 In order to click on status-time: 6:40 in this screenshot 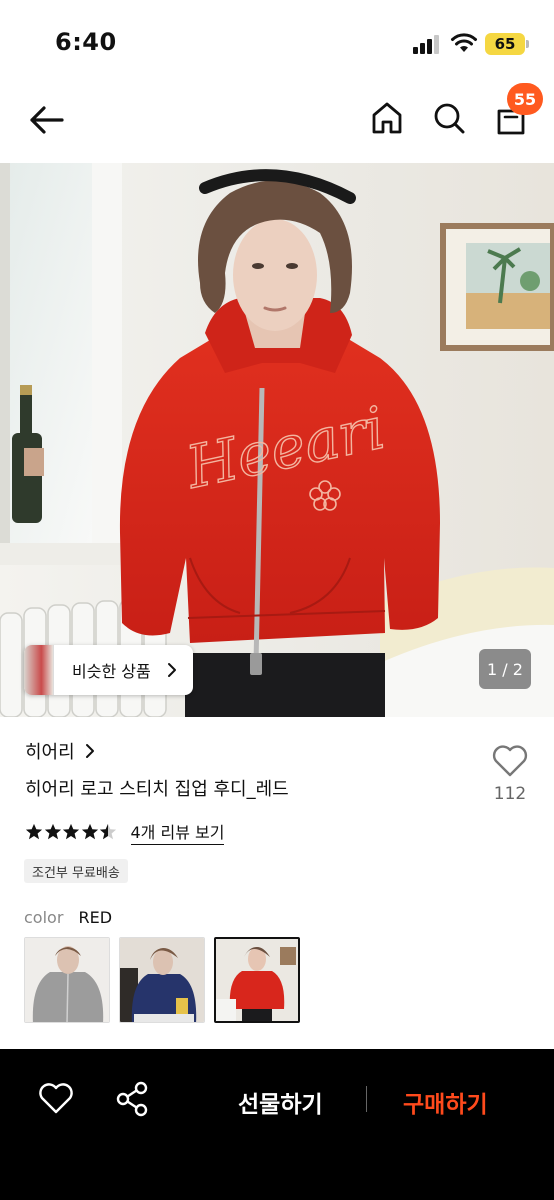, I will do `click(86, 42)`.